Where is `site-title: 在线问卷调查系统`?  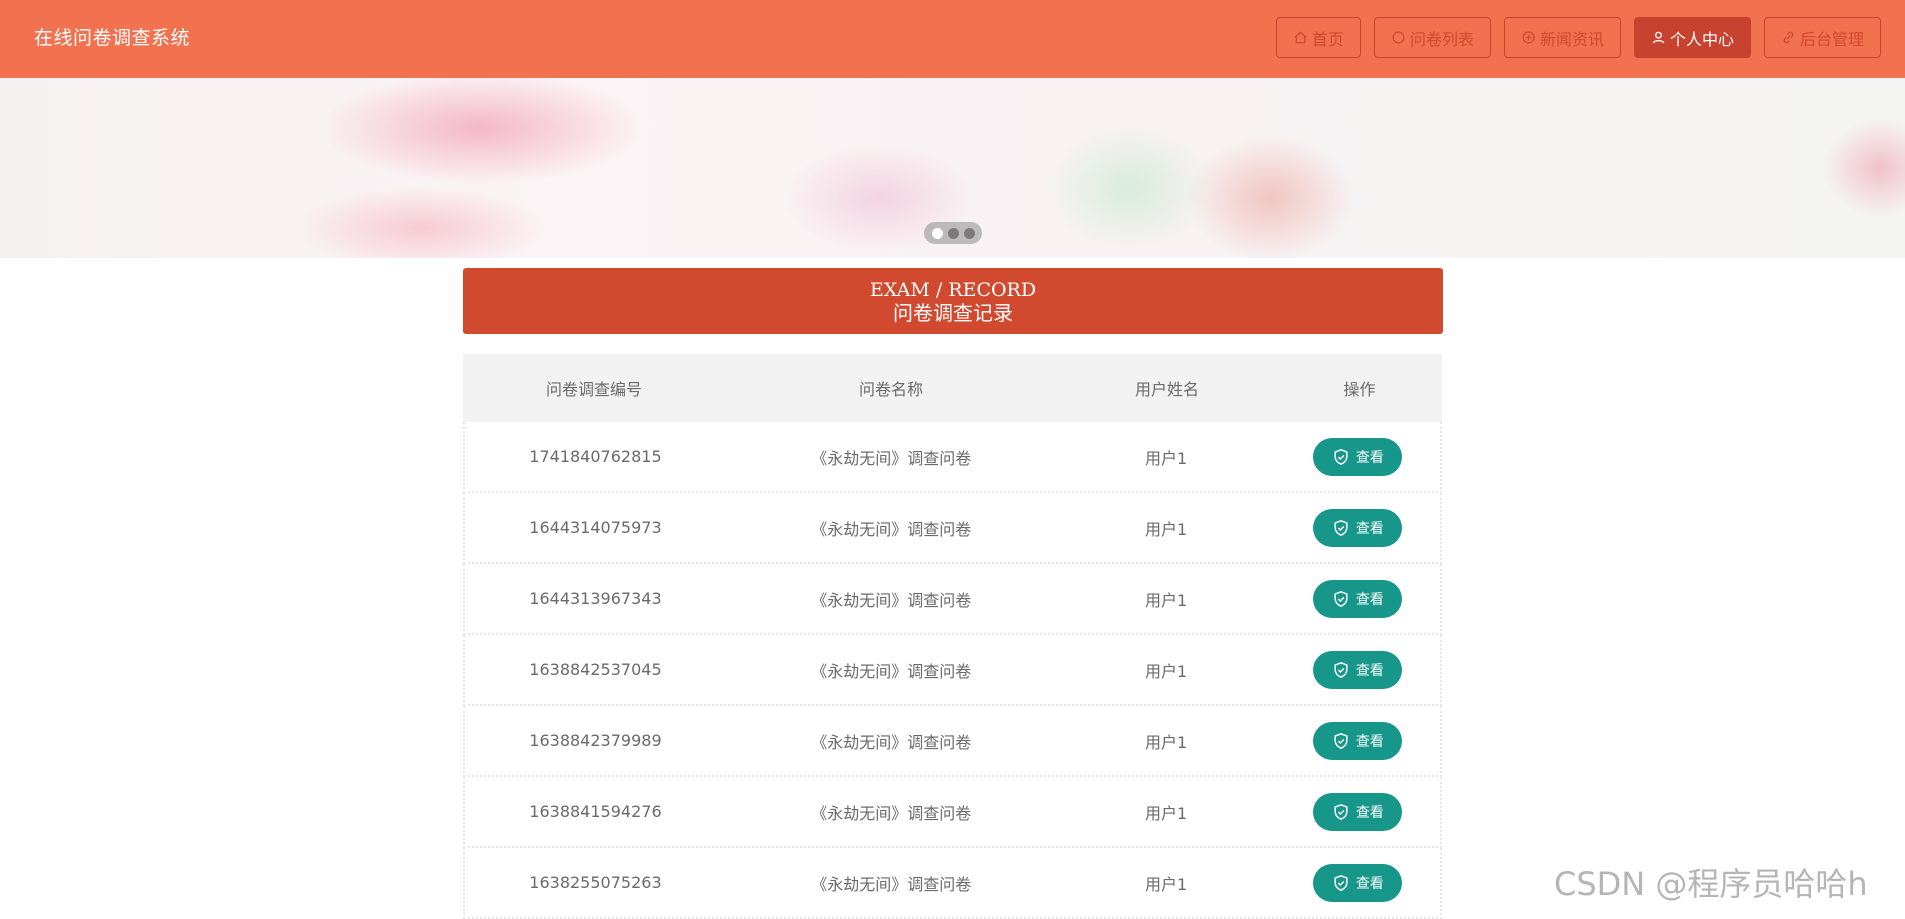
site-title: 在线问卷调查系统 is located at coordinates (112, 38).